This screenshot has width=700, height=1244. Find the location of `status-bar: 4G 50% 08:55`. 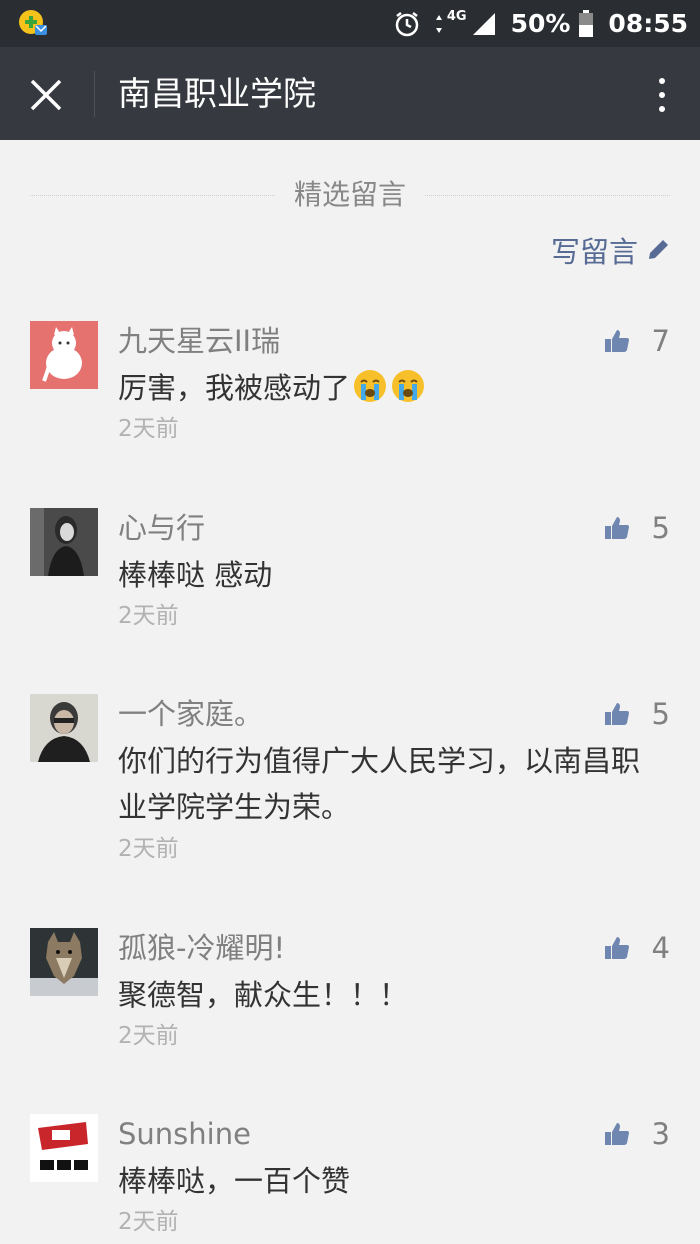

status-bar: 4G 50% 08:55 is located at coordinates (350, 23).